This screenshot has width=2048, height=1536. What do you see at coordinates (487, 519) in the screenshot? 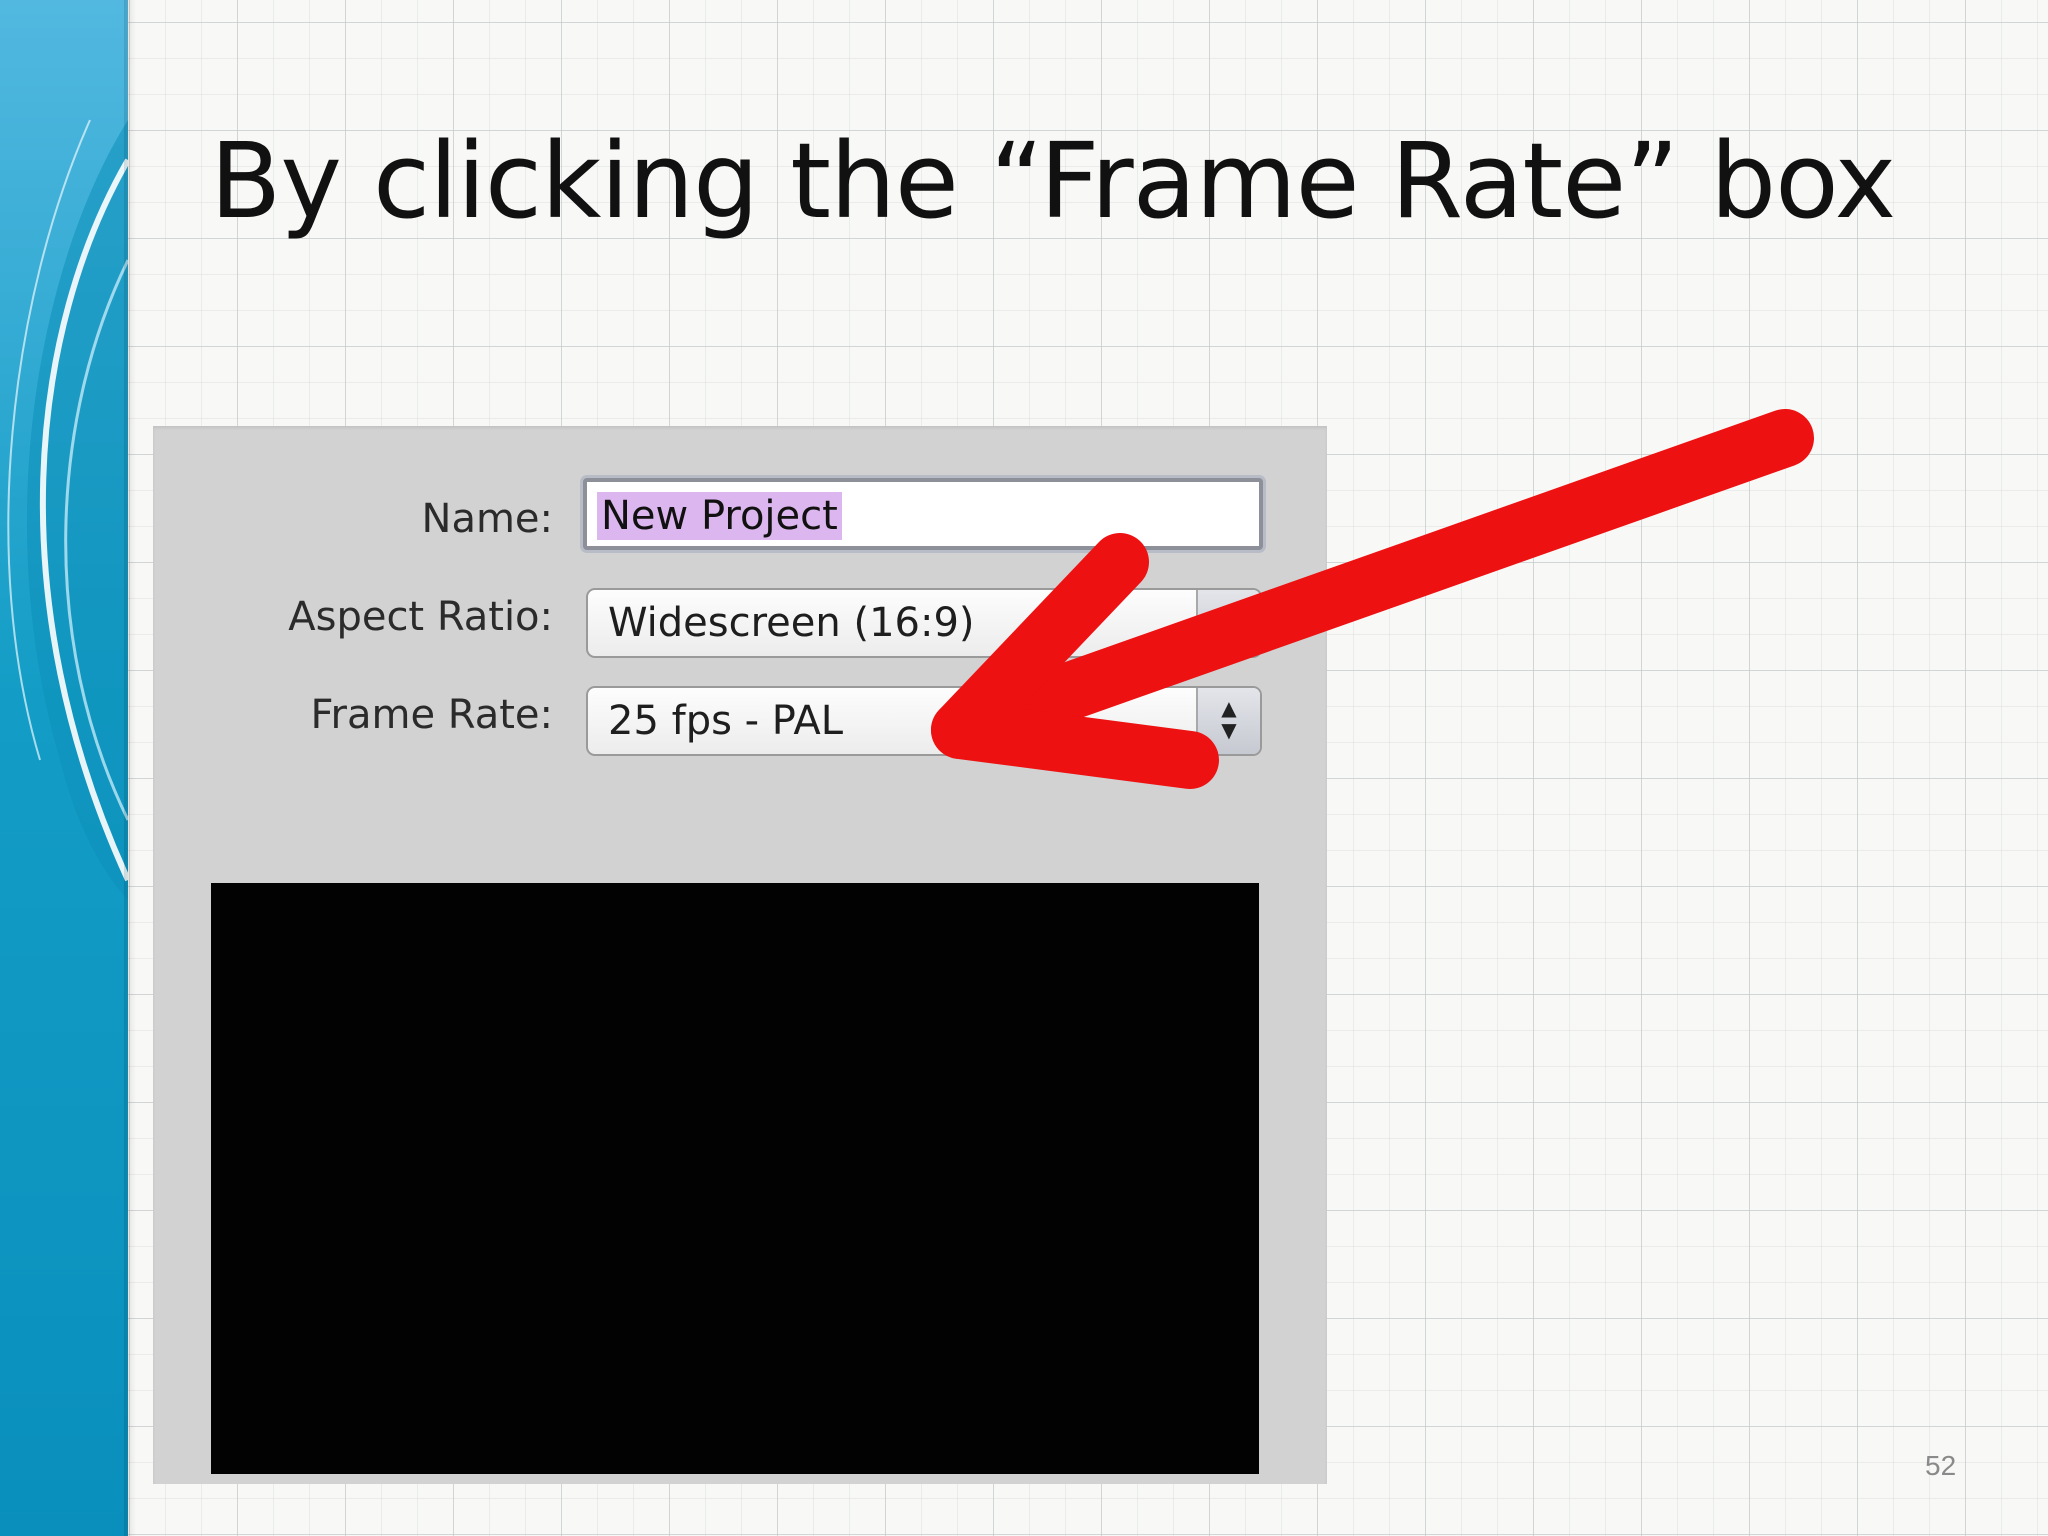
I see `name-label: Name:` at bounding box center [487, 519].